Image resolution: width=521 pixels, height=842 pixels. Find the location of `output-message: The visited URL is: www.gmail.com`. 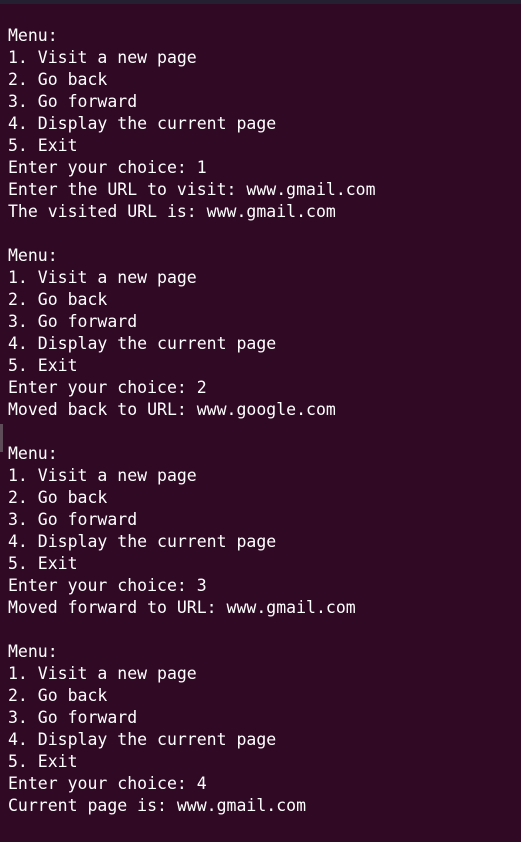

output-message: The visited URL is: www.gmail.com is located at coordinates (172, 211).